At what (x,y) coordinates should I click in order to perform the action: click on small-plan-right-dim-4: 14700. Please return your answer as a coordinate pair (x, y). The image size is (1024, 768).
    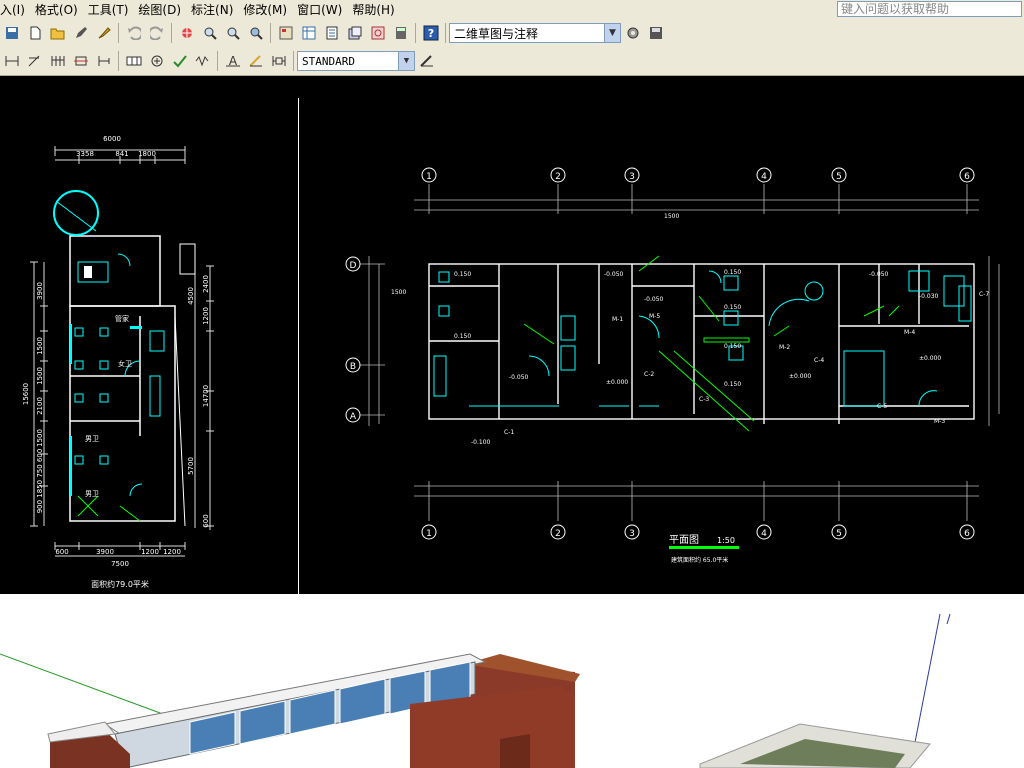
    Looking at the image, I should click on (206, 396).